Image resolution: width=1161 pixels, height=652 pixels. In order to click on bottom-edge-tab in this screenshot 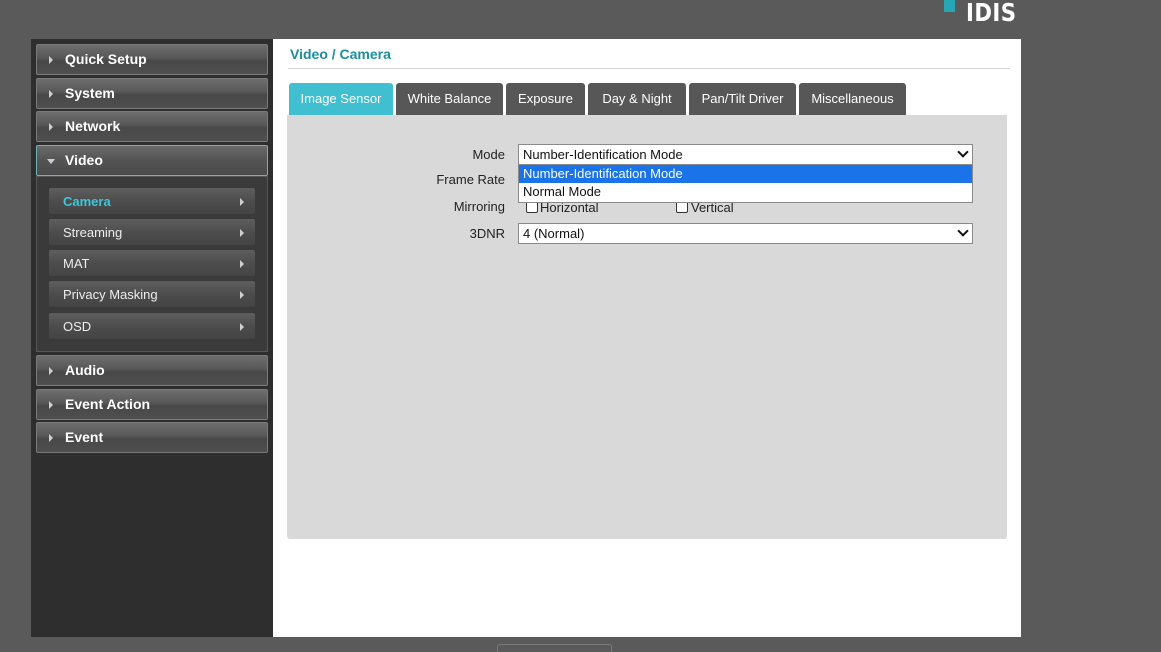, I will do `click(554, 648)`.